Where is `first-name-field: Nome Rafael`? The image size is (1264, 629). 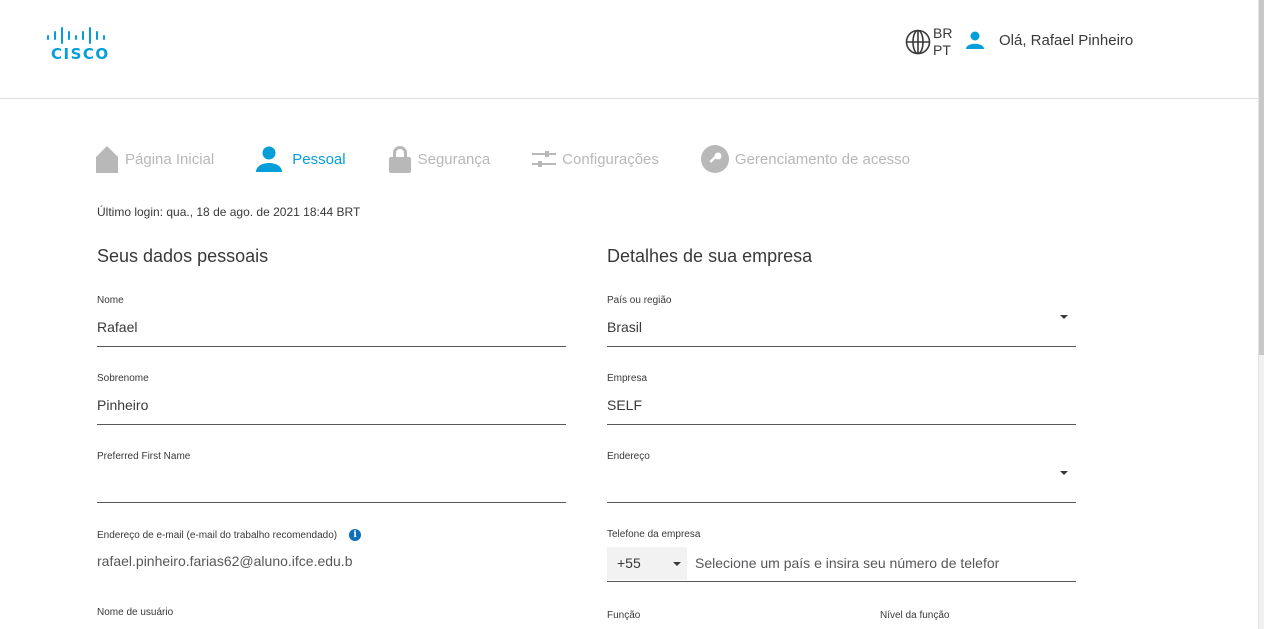 first-name-field: Nome Rafael is located at coordinates (331, 321).